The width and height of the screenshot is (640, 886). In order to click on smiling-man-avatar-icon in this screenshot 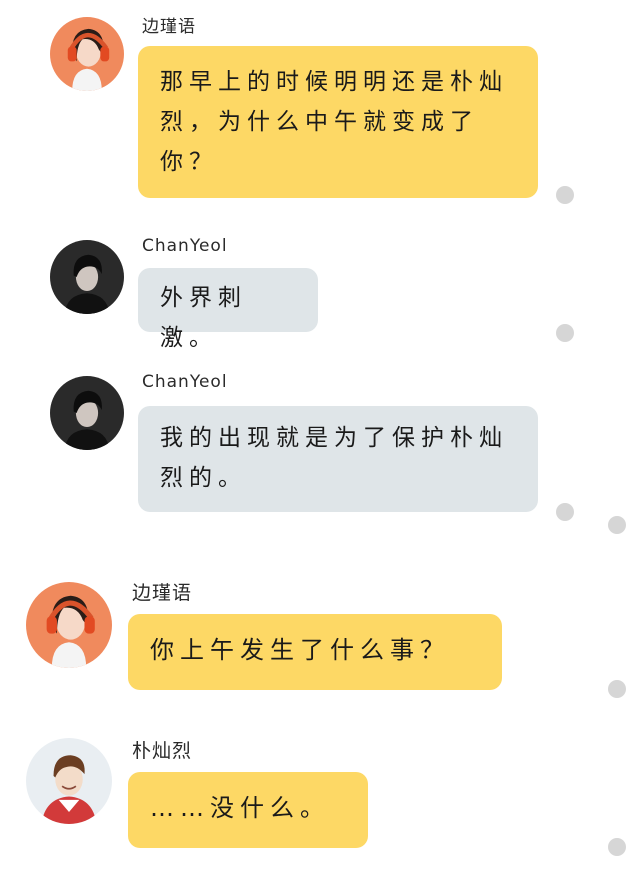, I will do `click(69, 781)`.